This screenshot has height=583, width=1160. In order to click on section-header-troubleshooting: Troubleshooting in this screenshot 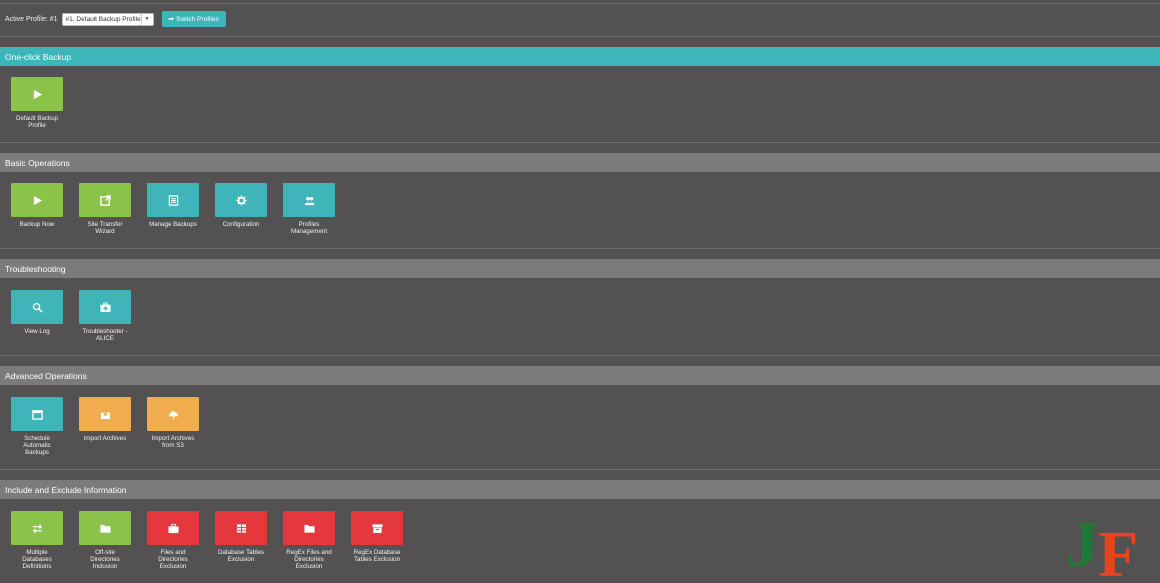, I will do `click(580, 268)`.